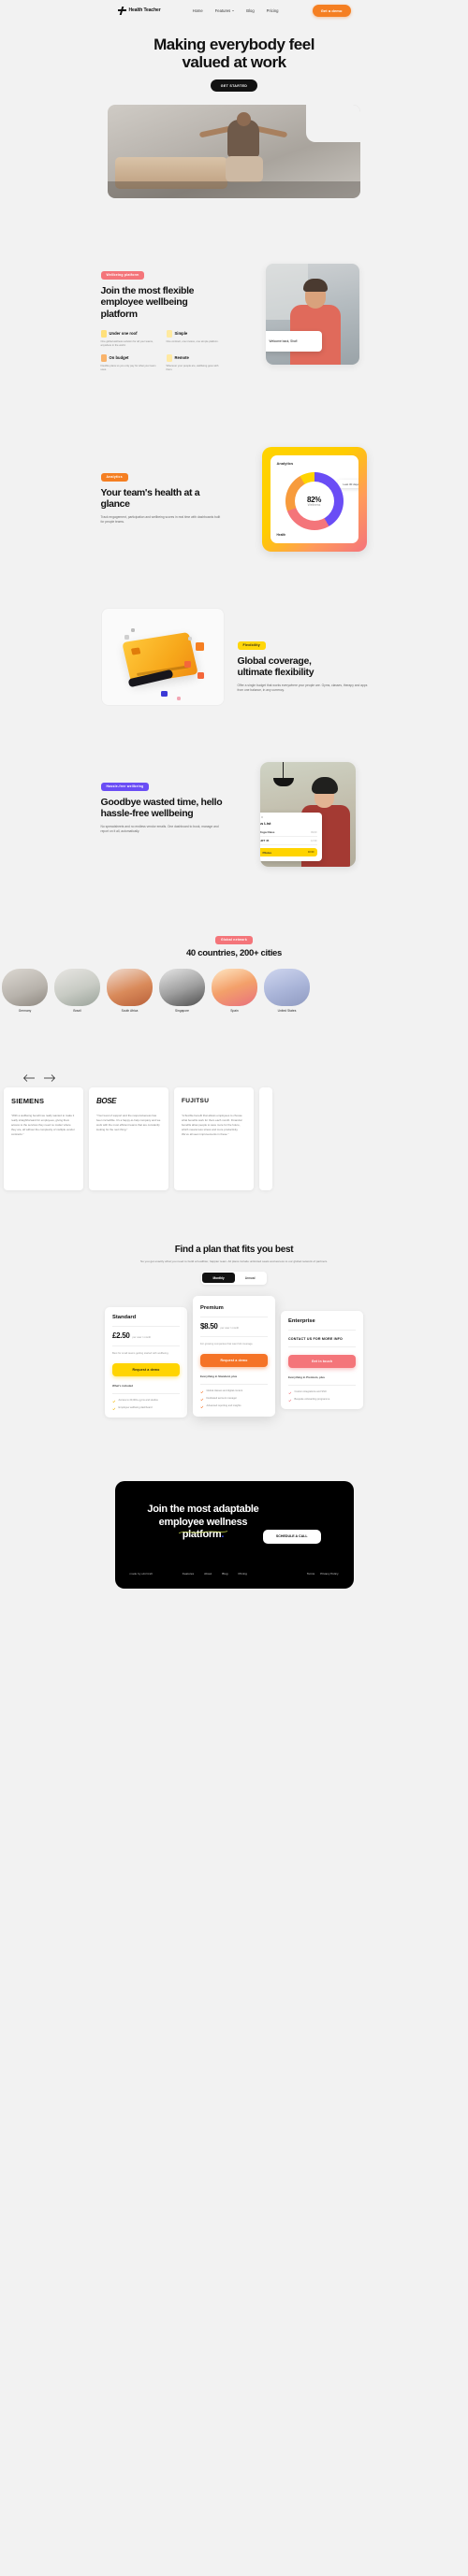 The image size is (468, 2576). I want to click on class-time: 12:30, so click(314, 841).